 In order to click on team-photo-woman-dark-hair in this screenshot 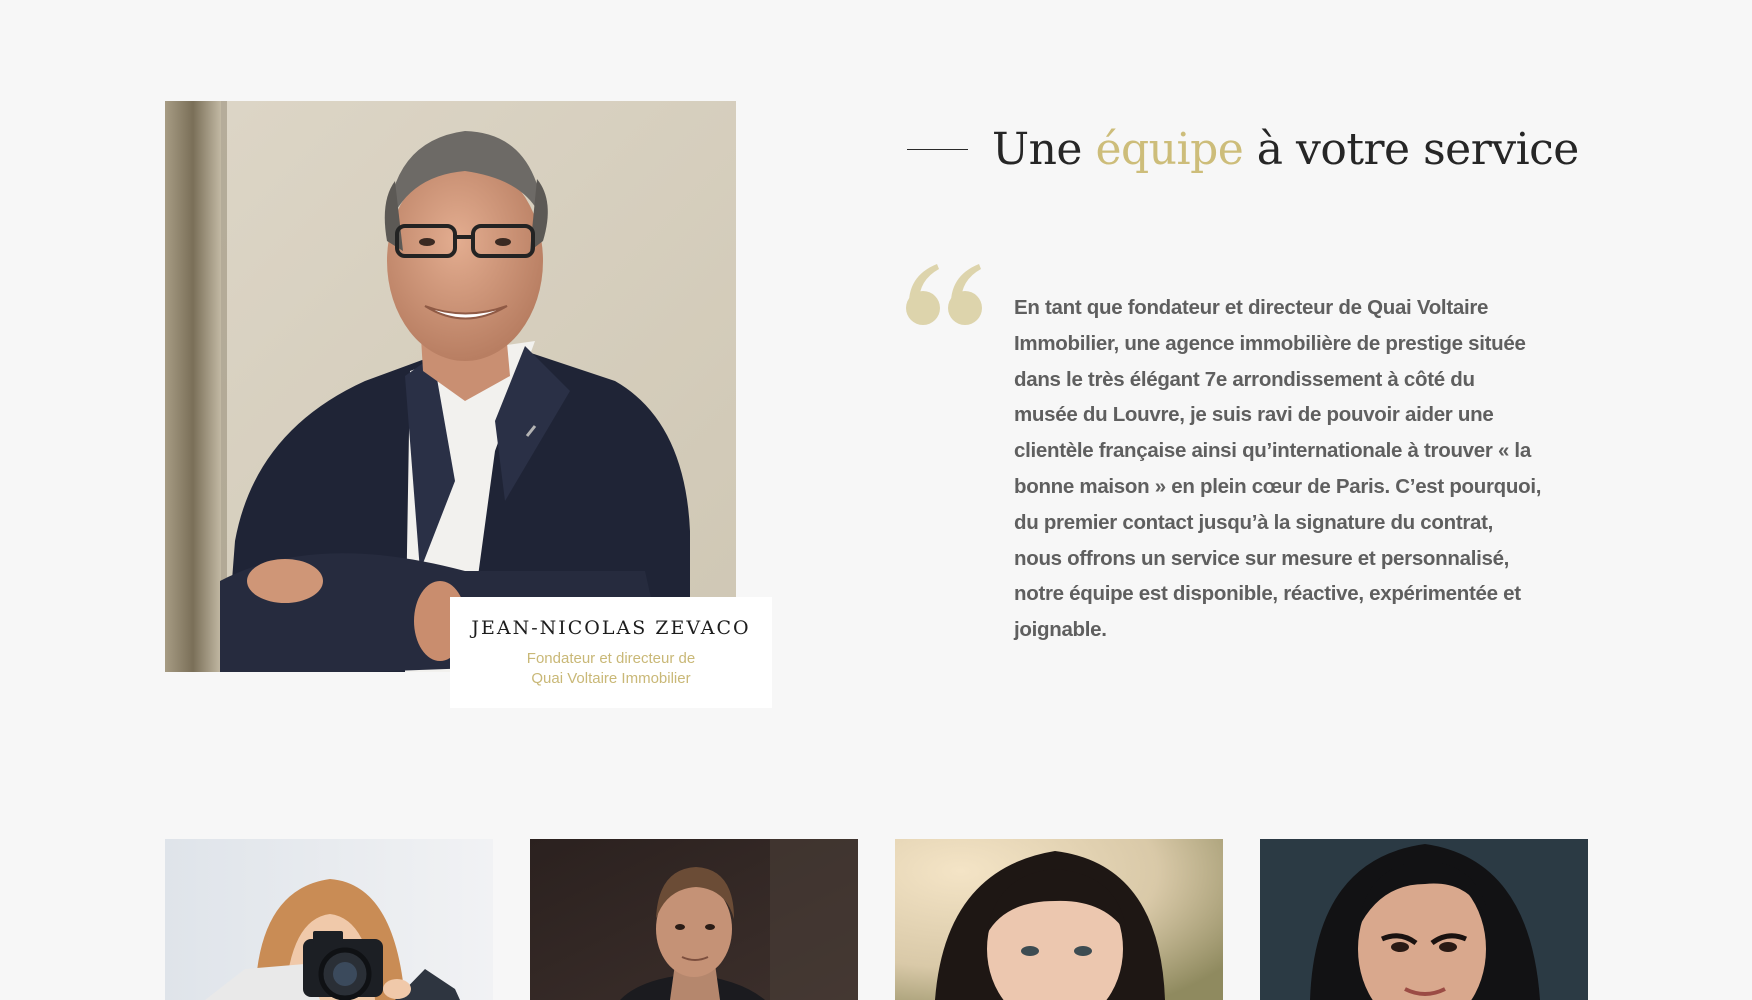, I will do `click(1424, 919)`.